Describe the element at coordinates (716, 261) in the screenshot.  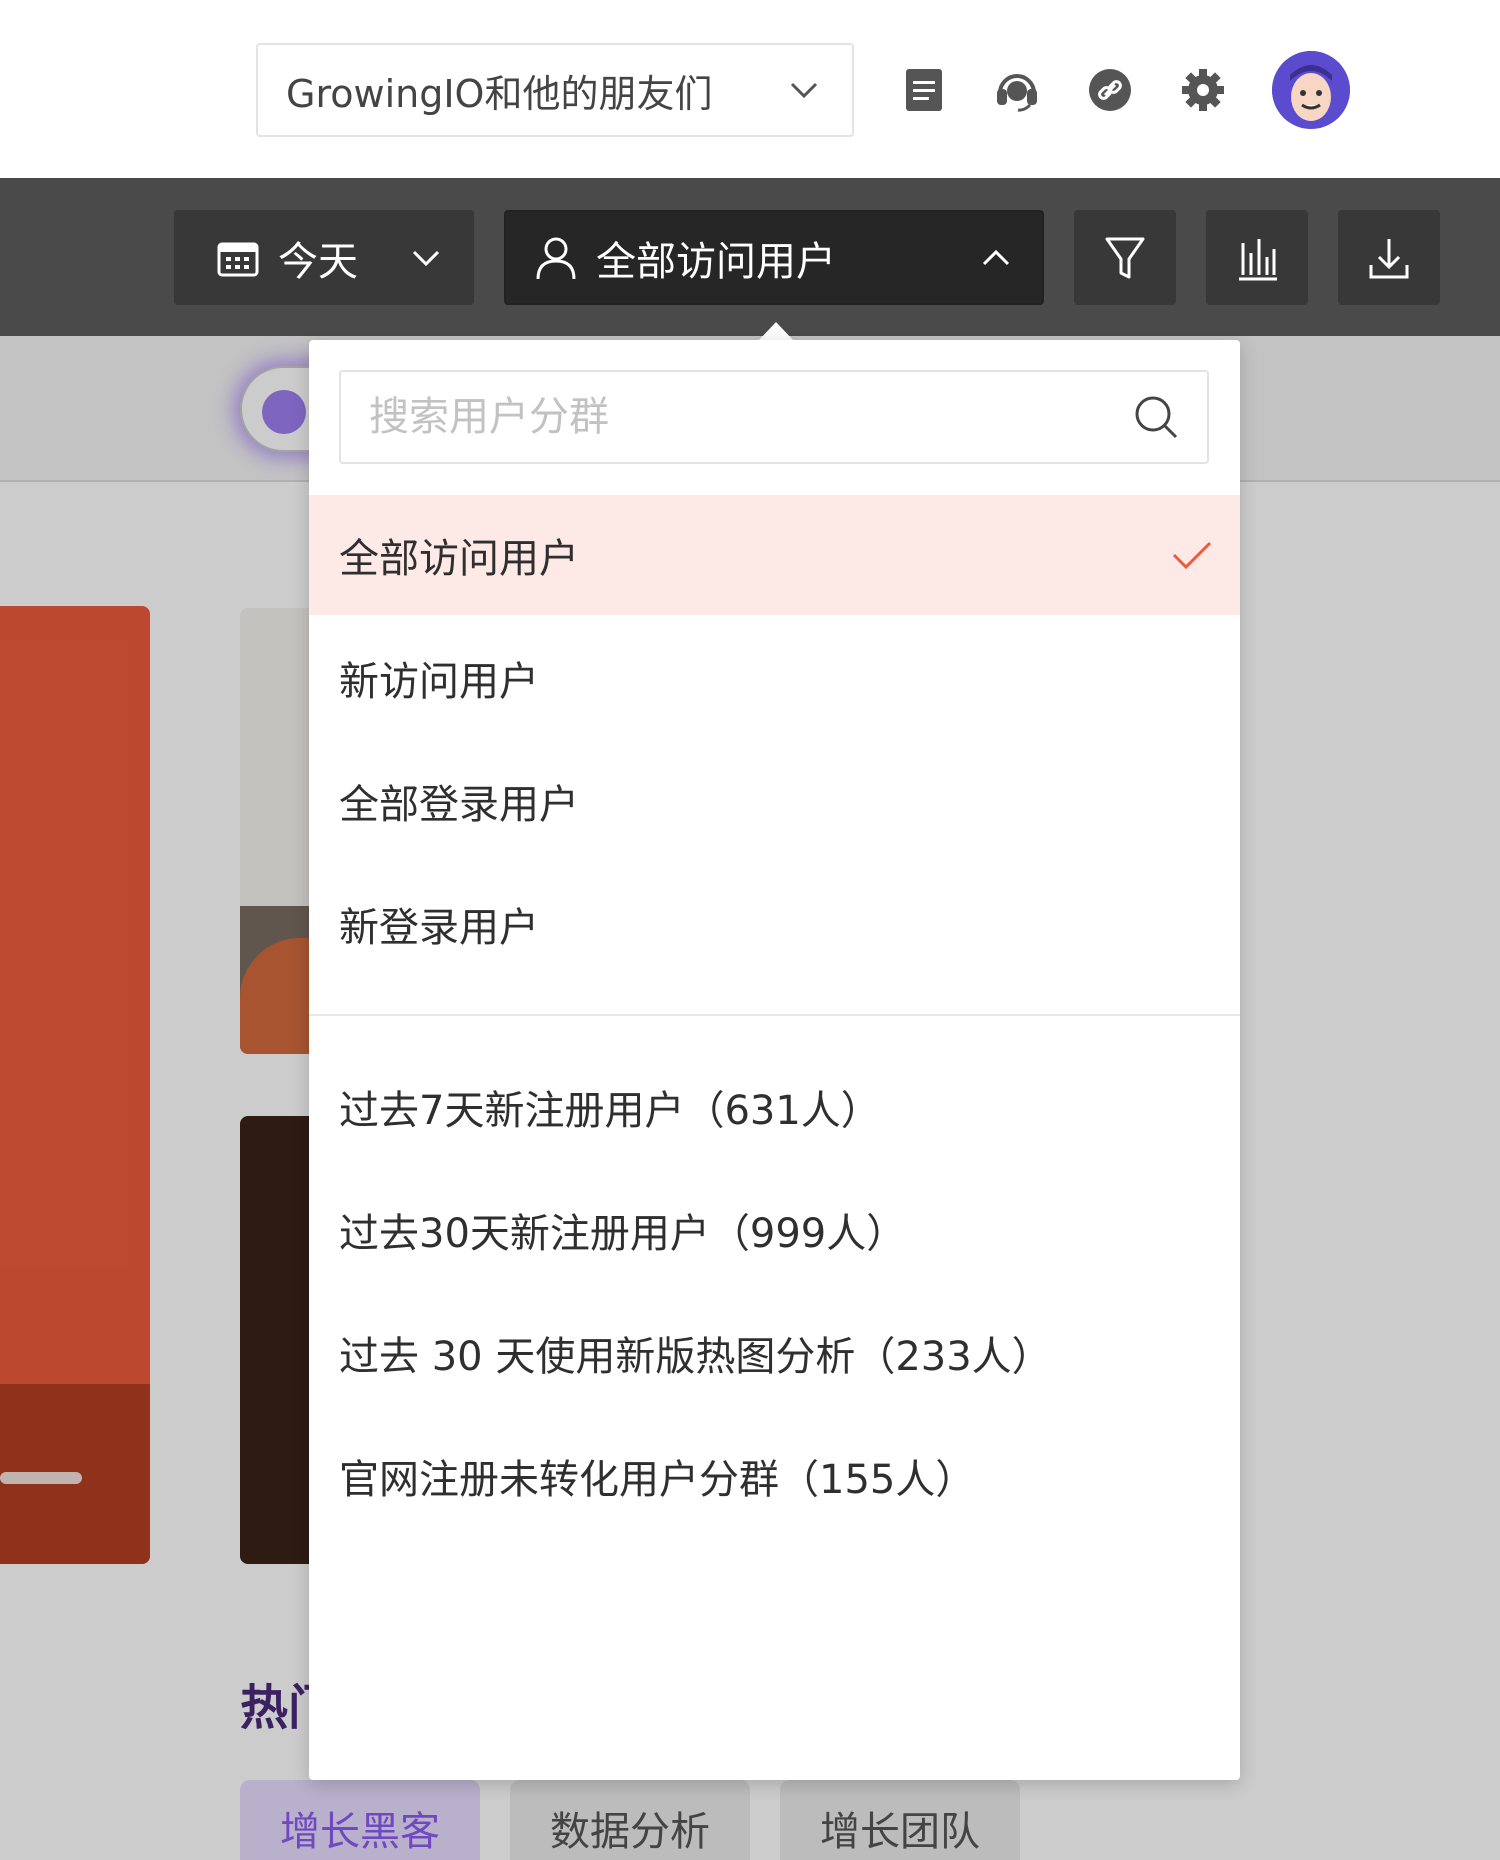
I see `user-segment-label: 全部访问用户` at that location.